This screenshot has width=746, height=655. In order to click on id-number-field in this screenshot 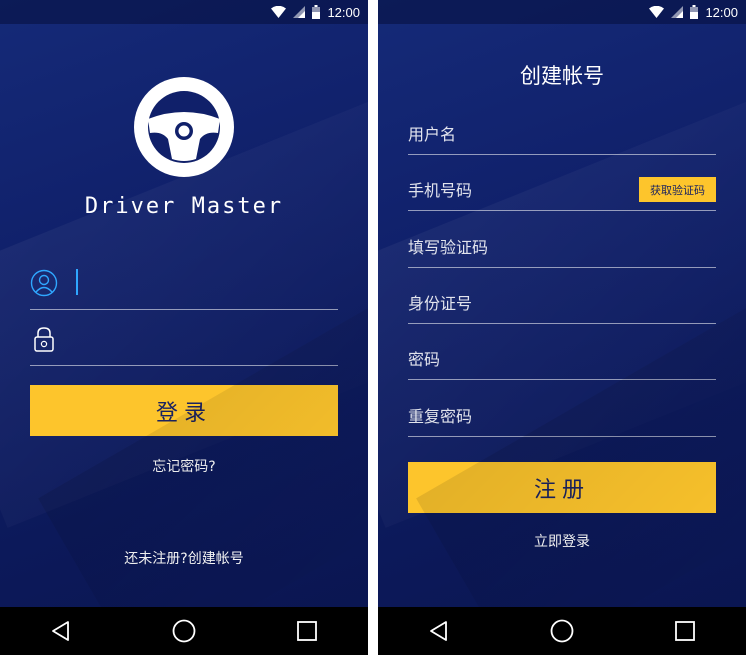, I will do `click(562, 304)`.